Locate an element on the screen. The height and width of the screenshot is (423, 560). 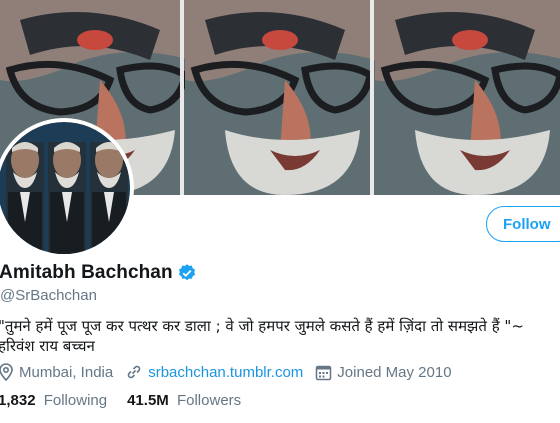
website-link: srbachchan.tumblr.com is located at coordinates (225, 372).